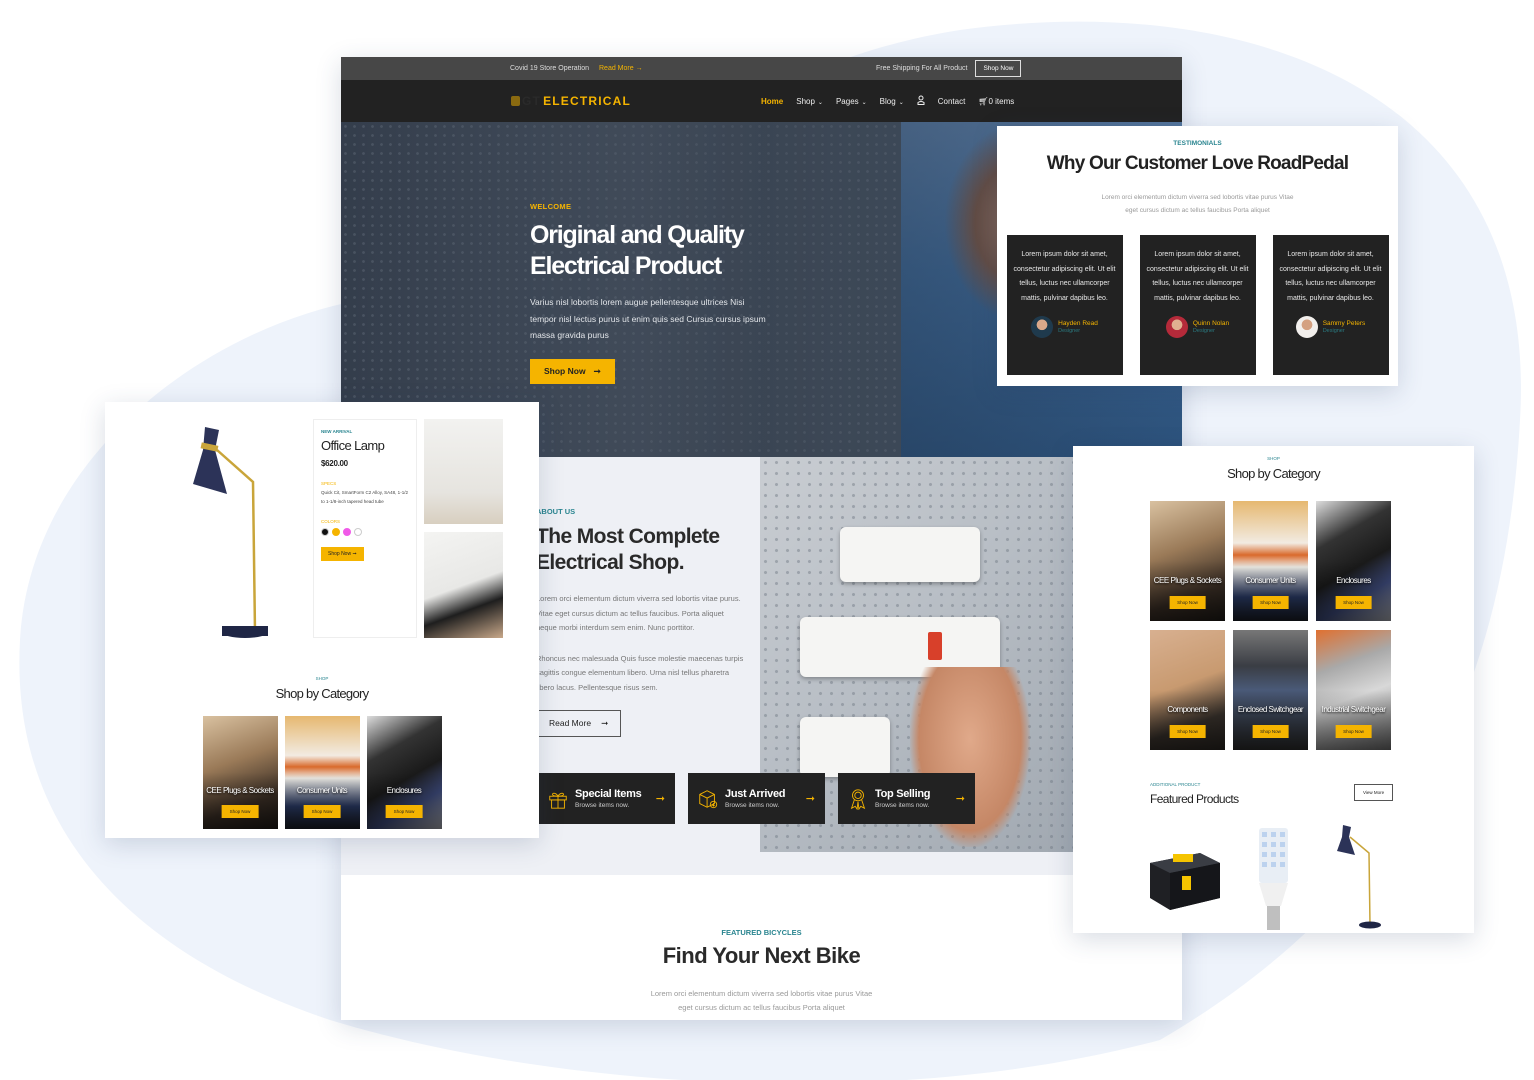  What do you see at coordinates (358, 532) in the screenshot?
I see `swatch-white` at bounding box center [358, 532].